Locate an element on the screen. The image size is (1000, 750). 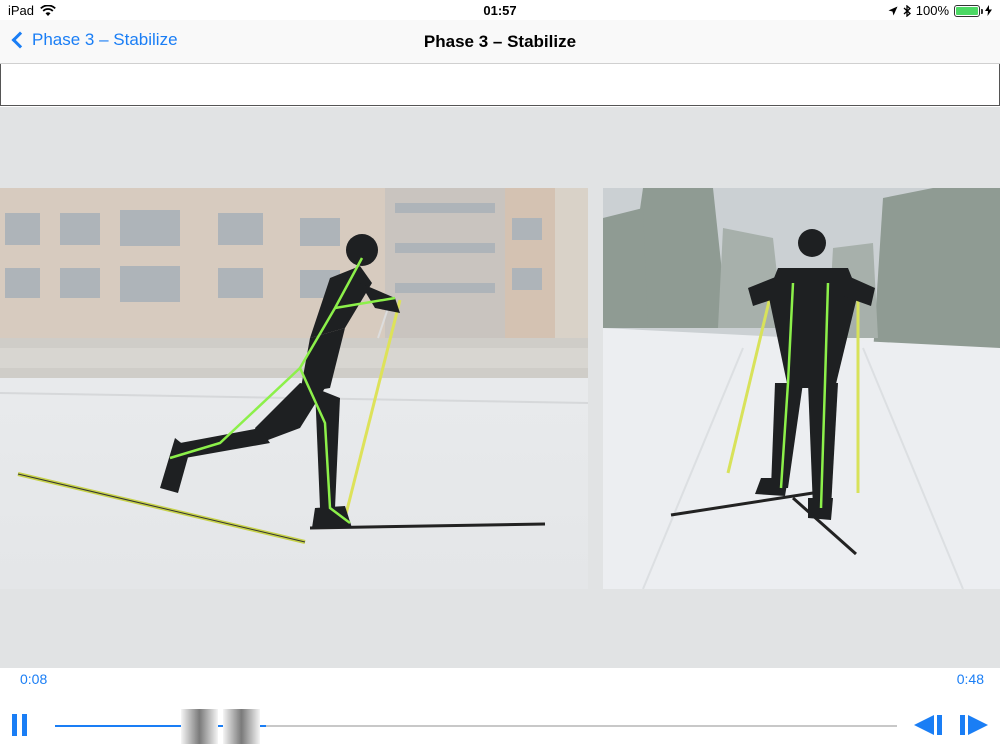
step-forward-button is located at coordinates (974, 725).